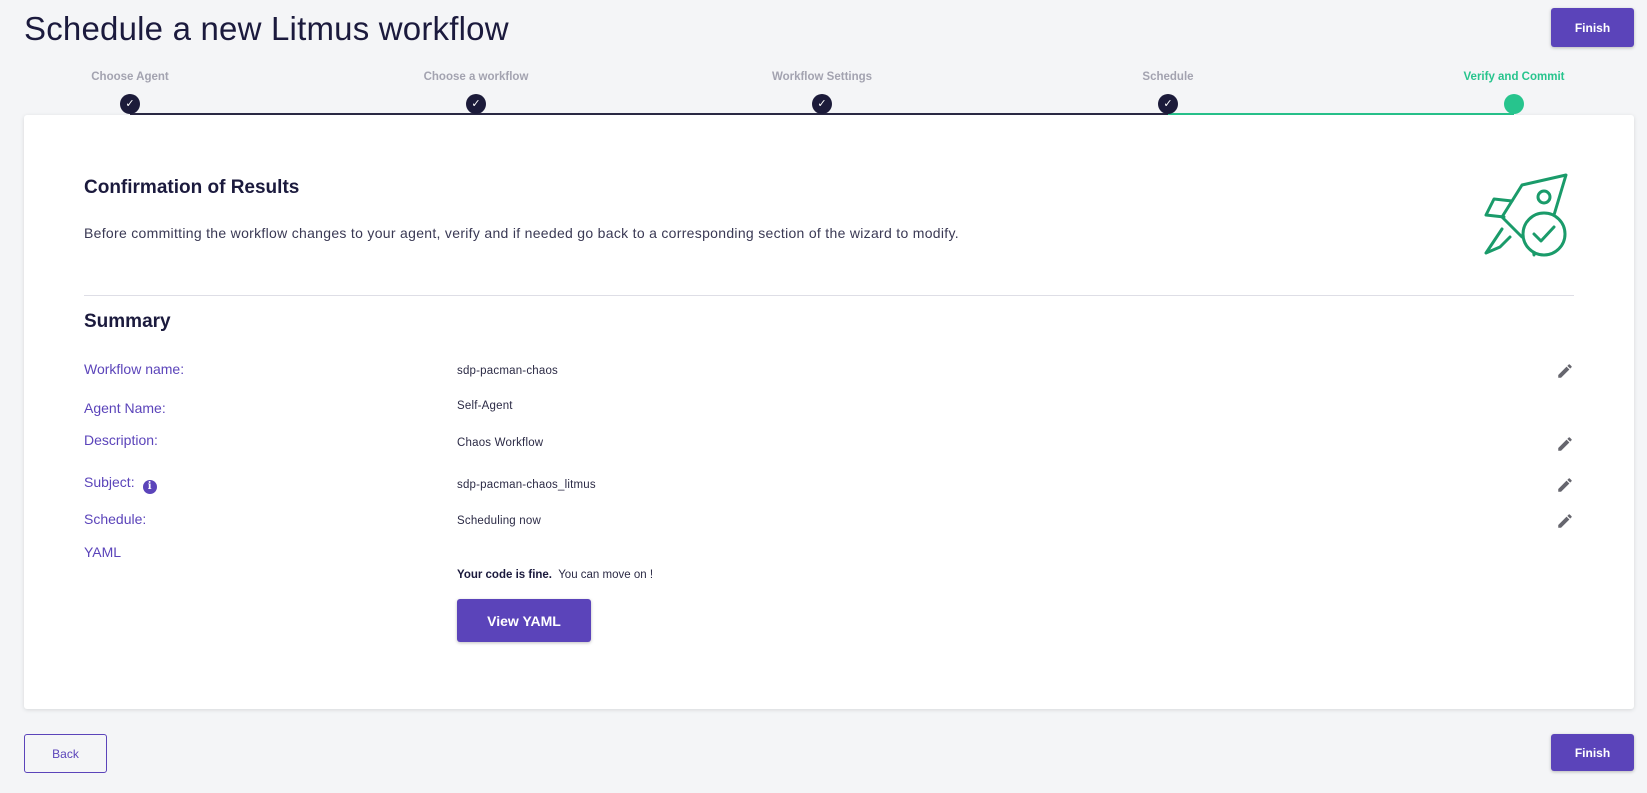  Describe the element at coordinates (130, 77) in the screenshot. I see `step-label: Choose Agent` at that location.